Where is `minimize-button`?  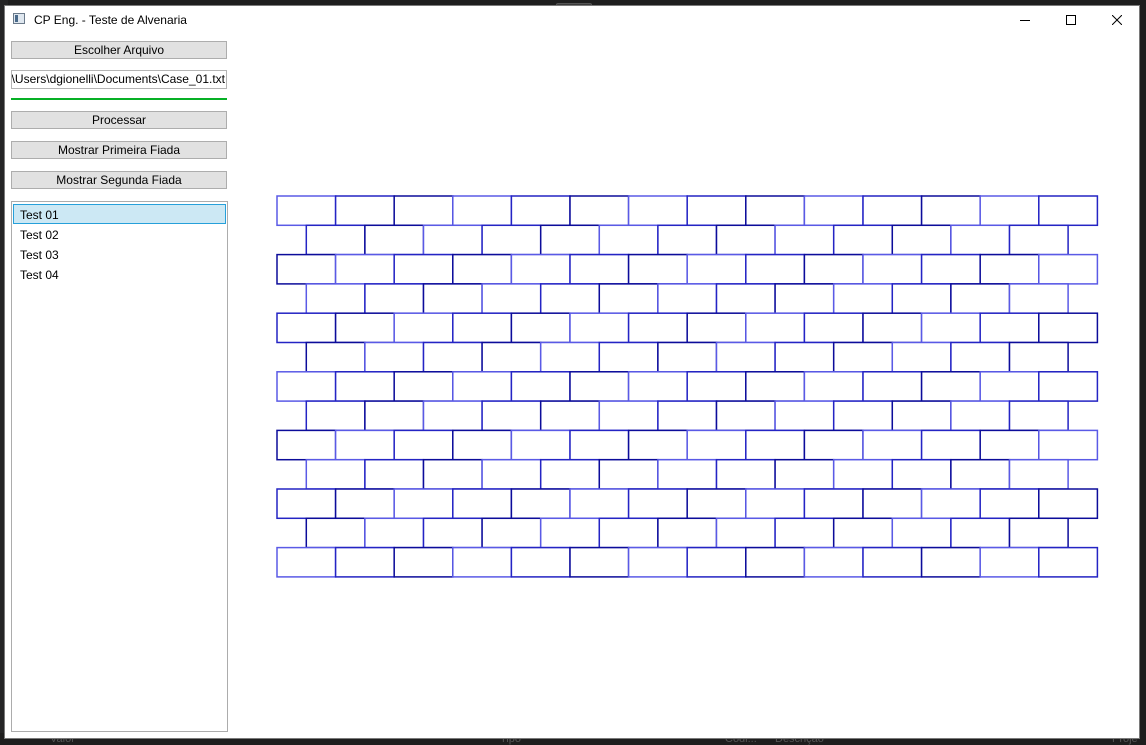
minimize-button is located at coordinates (1025, 20).